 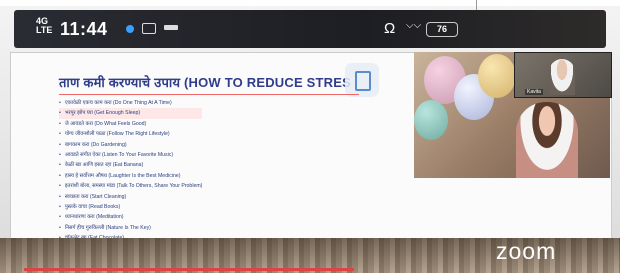 I want to click on list-item: पुस्तके वाचा (Read Books), so click(x=130, y=207).